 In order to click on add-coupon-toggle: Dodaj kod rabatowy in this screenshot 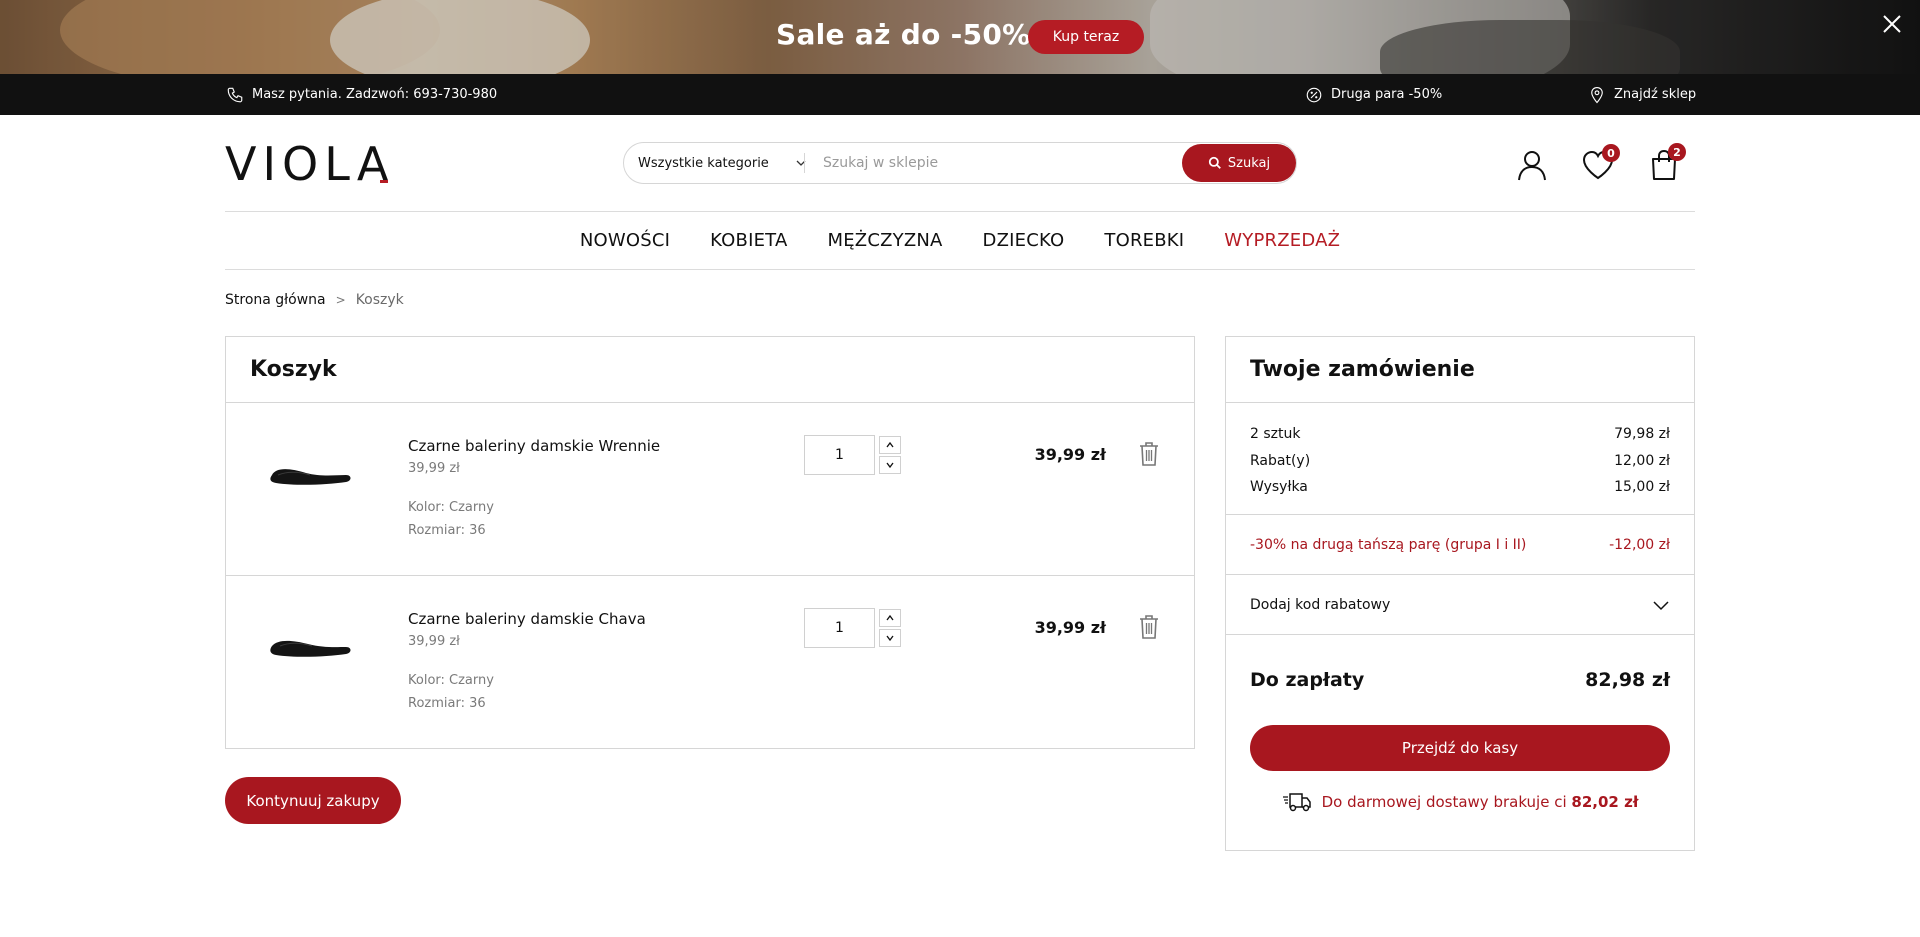, I will do `click(1460, 605)`.